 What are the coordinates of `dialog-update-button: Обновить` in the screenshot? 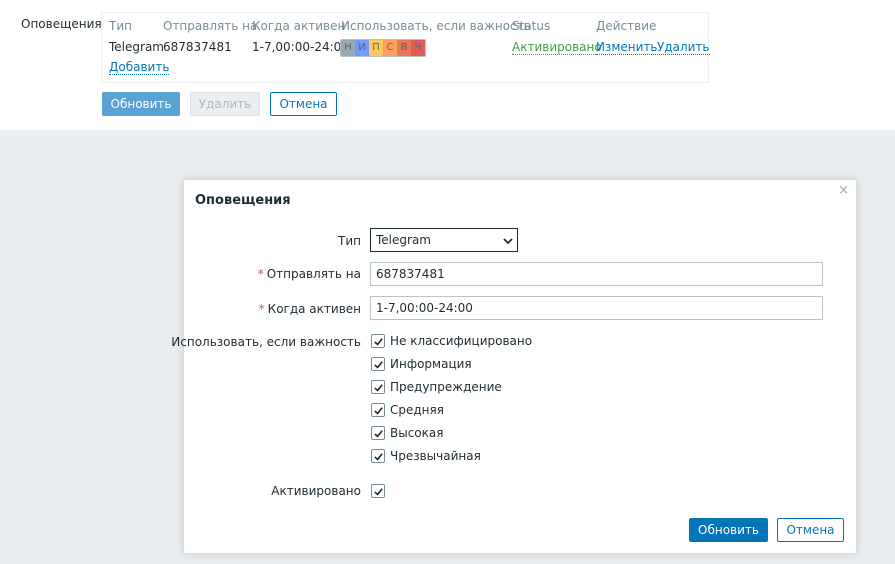 It's located at (728, 530).